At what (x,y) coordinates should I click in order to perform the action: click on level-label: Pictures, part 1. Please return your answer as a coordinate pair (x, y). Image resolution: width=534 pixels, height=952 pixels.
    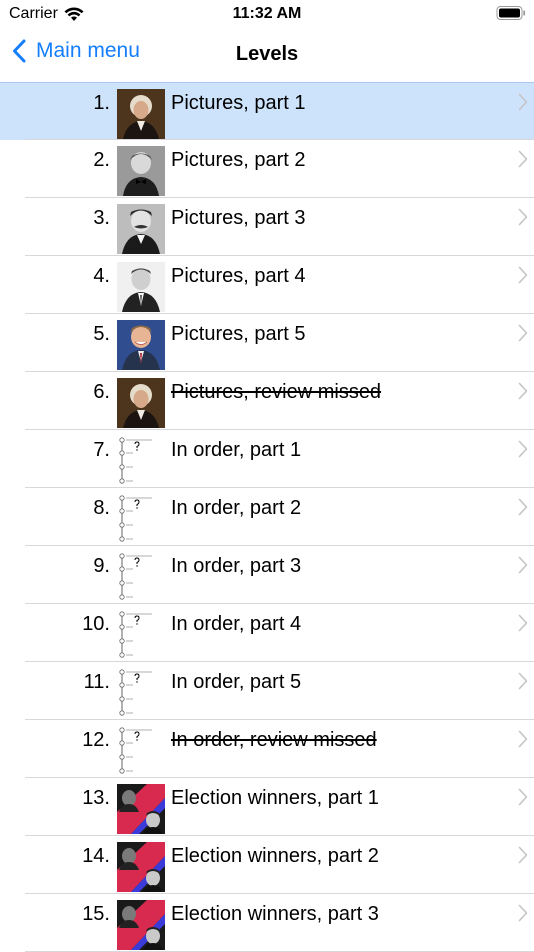
    Looking at the image, I should click on (238, 103).